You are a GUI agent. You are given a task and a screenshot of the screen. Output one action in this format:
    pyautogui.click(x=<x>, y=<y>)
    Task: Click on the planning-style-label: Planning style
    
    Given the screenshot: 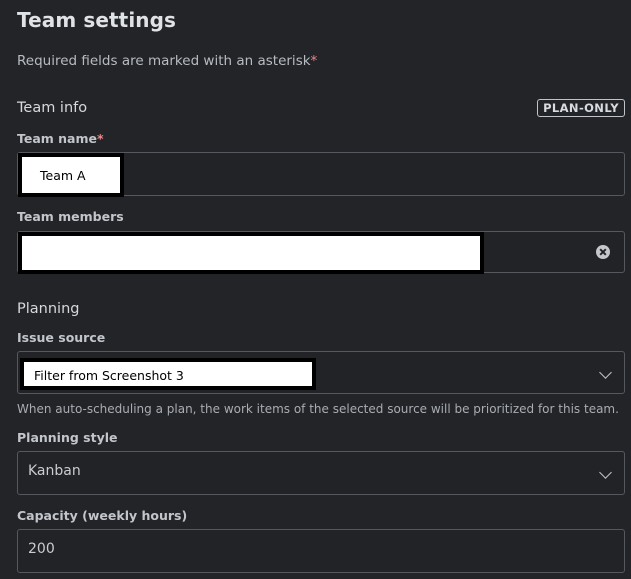 What is the action you would take?
    pyautogui.click(x=67, y=437)
    